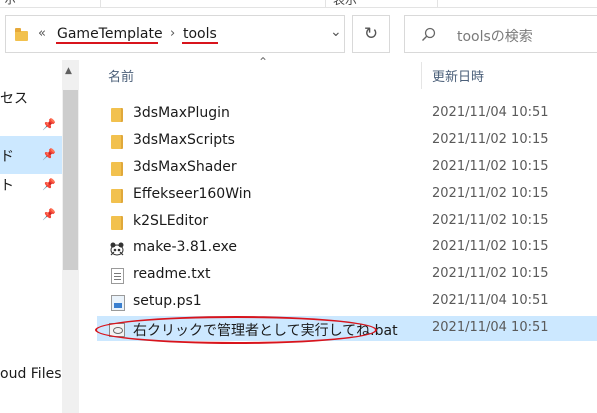 The width and height of the screenshot is (597, 413). What do you see at coordinates (184, 140) in the screenshot?
I see `file-name: 3dsMaxScripts` at bounding box center [184, 140].